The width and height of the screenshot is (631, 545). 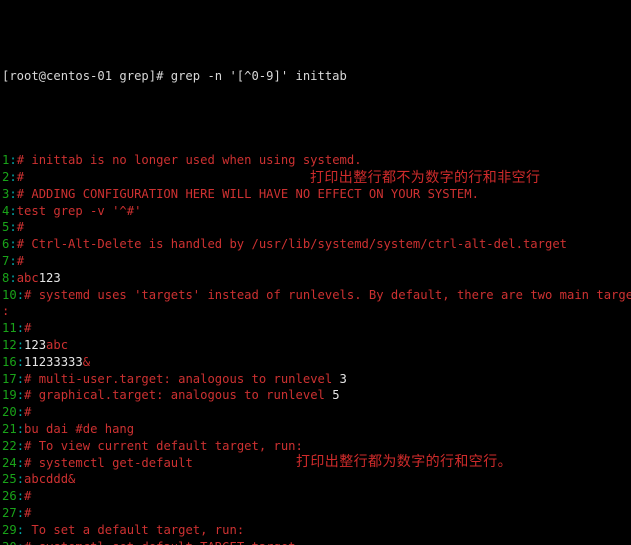 I want to click on grep-result-line: 25:abcddd&, so click(x=316, y=479).